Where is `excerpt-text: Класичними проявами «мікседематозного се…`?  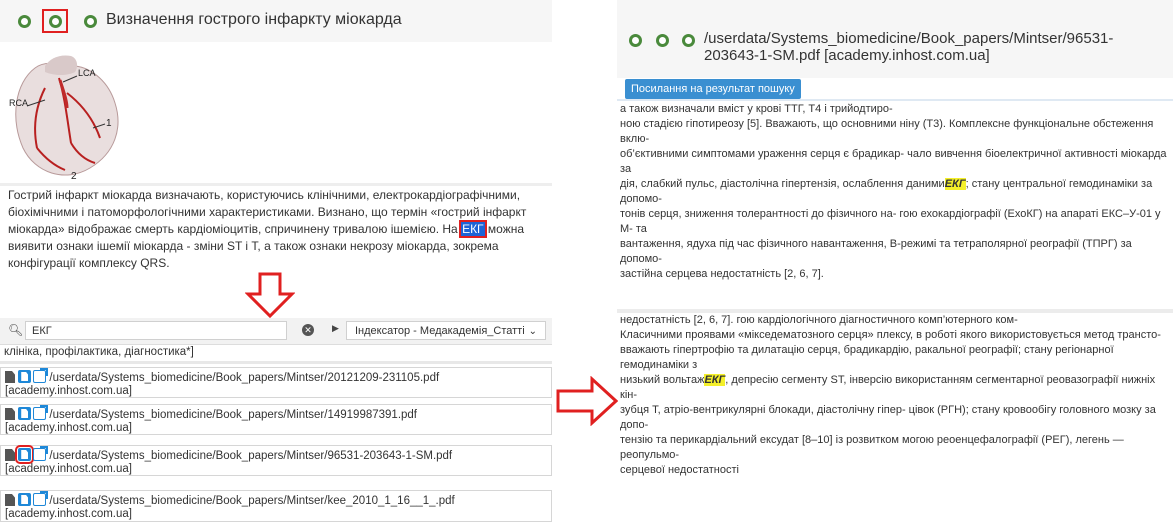 excerpt-text: Класичними проявами «мікседематозного се… is located at coordinates (890, 335).